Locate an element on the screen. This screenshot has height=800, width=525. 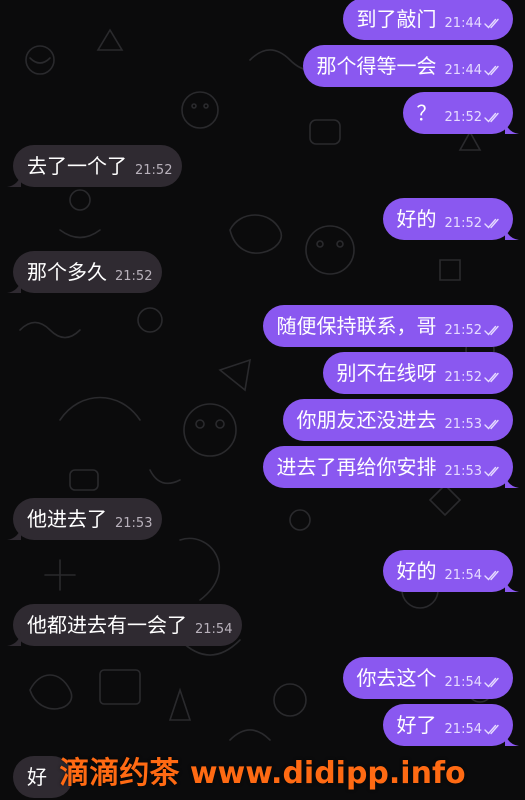
outgoing-message: 随便保持联系，哥 21:52 is located at coordinates (387, 326).